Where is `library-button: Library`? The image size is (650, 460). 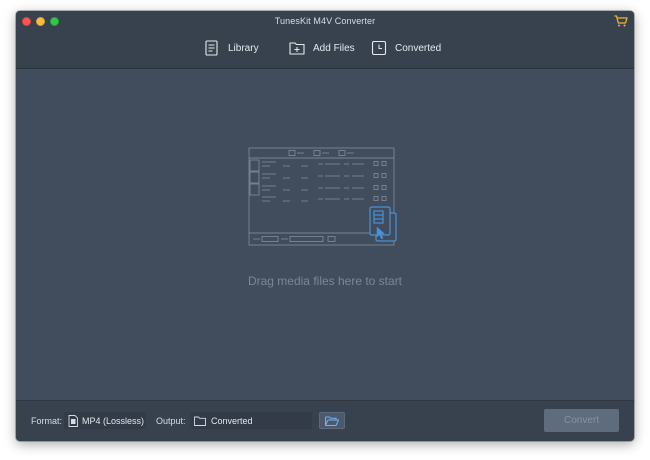
library-button: Library is located at coordinates (231, 48).